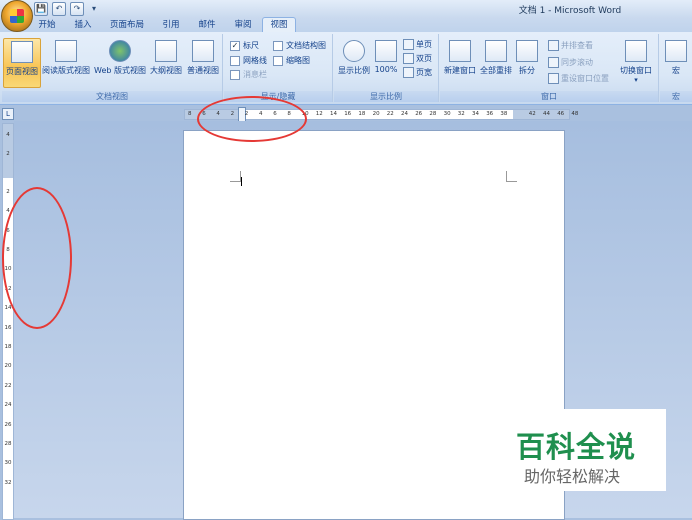 This screenshot has height=520, width=692. What do you see at coordinates (8, 327) in the screenshot?
I see `ruler-tick-label: 16` at bounding box center [8, 327].